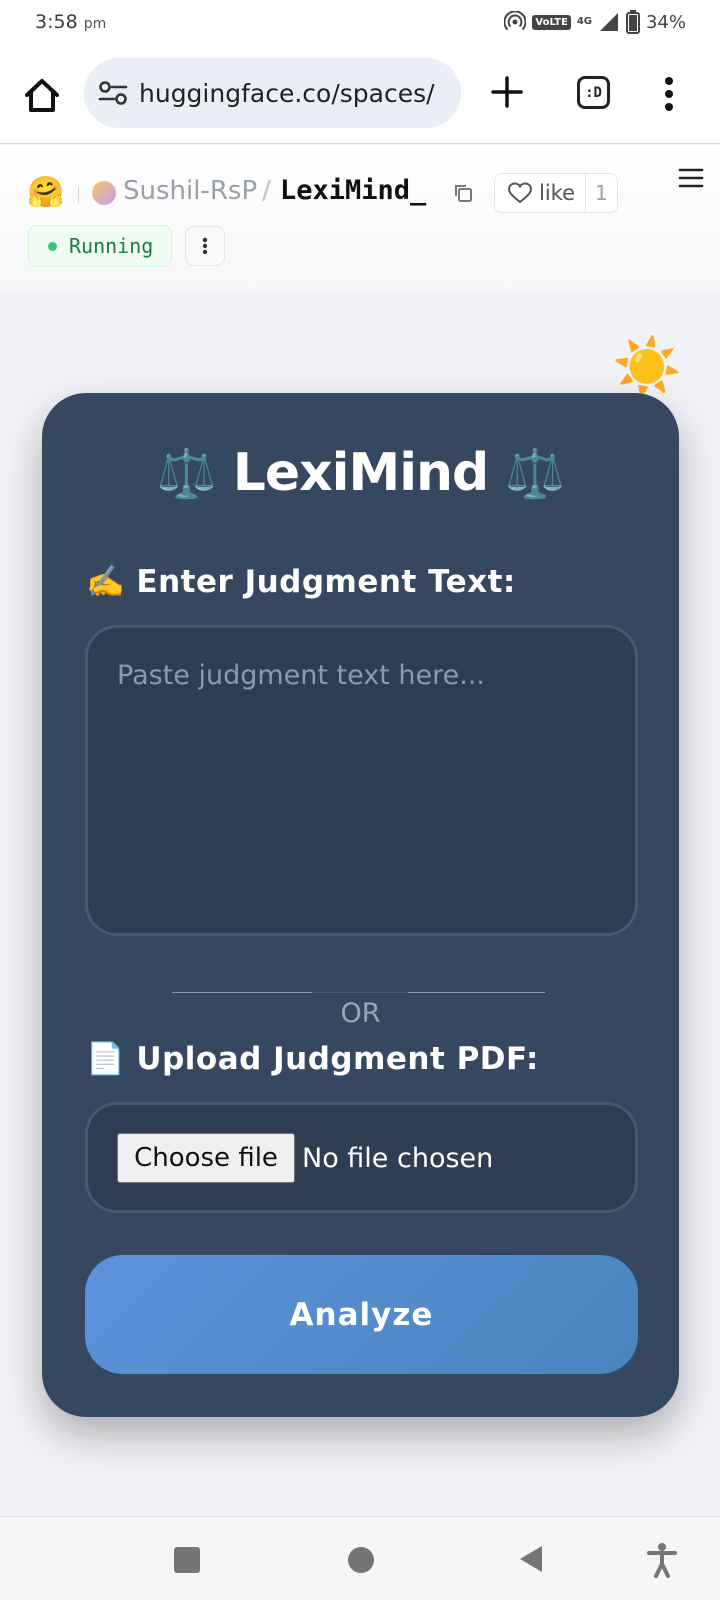 This screenshot has height=1600, width=720. What do you see at coordinates (691, 178) in the screenshot?
I see `hamburger-menu-icon` at bounding box center [691, 178].